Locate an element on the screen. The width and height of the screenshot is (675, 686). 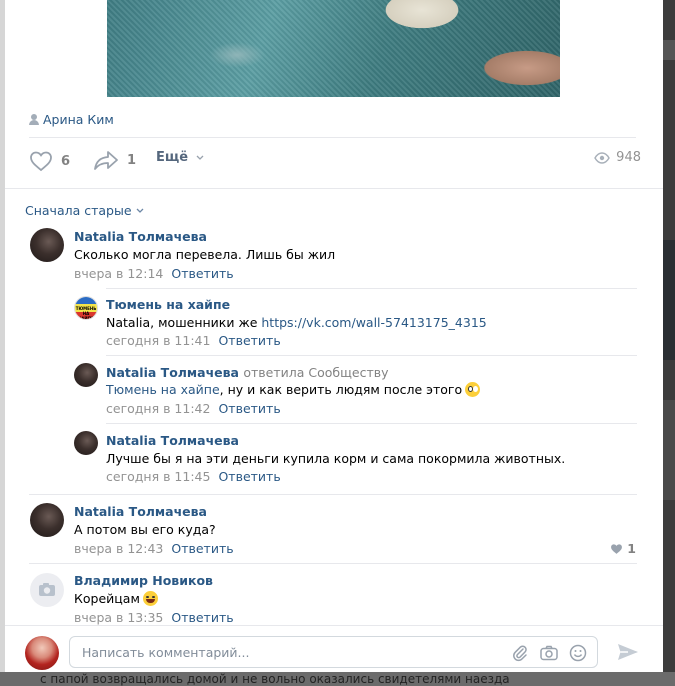
comment-meta: сегодня в 11:42 Ответить is located at coordinates (193, 408).